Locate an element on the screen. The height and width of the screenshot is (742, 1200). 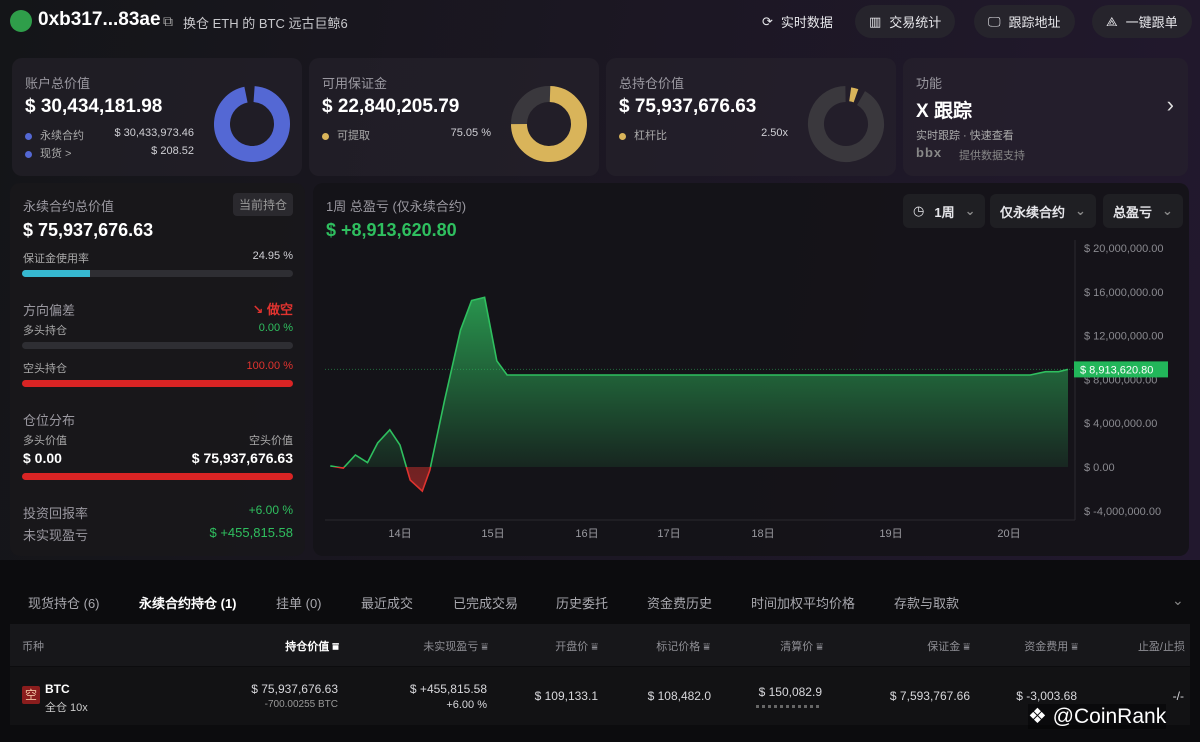
row-margin: $ 7,593,767.66 is located at coordinates (929, 696).